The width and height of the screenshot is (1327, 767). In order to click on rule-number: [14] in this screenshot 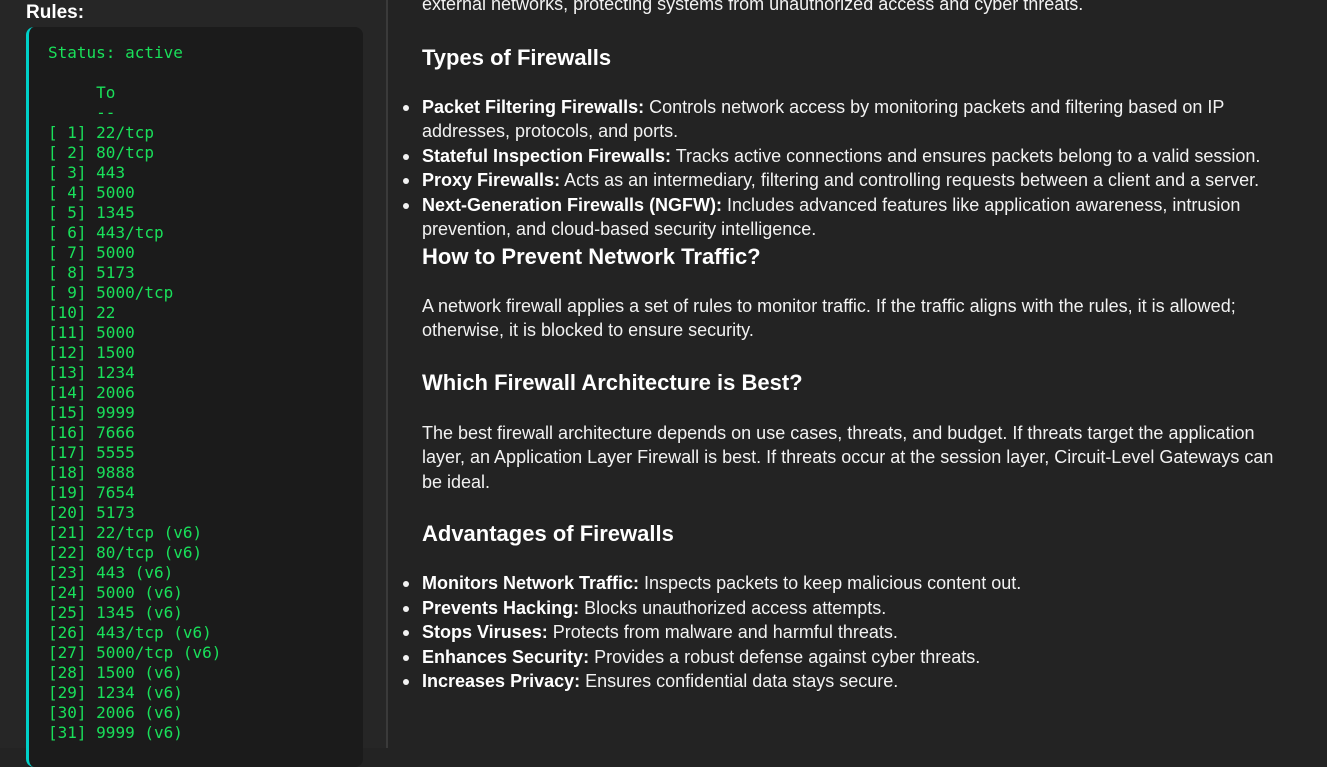, I will do `click(67, 392)`.